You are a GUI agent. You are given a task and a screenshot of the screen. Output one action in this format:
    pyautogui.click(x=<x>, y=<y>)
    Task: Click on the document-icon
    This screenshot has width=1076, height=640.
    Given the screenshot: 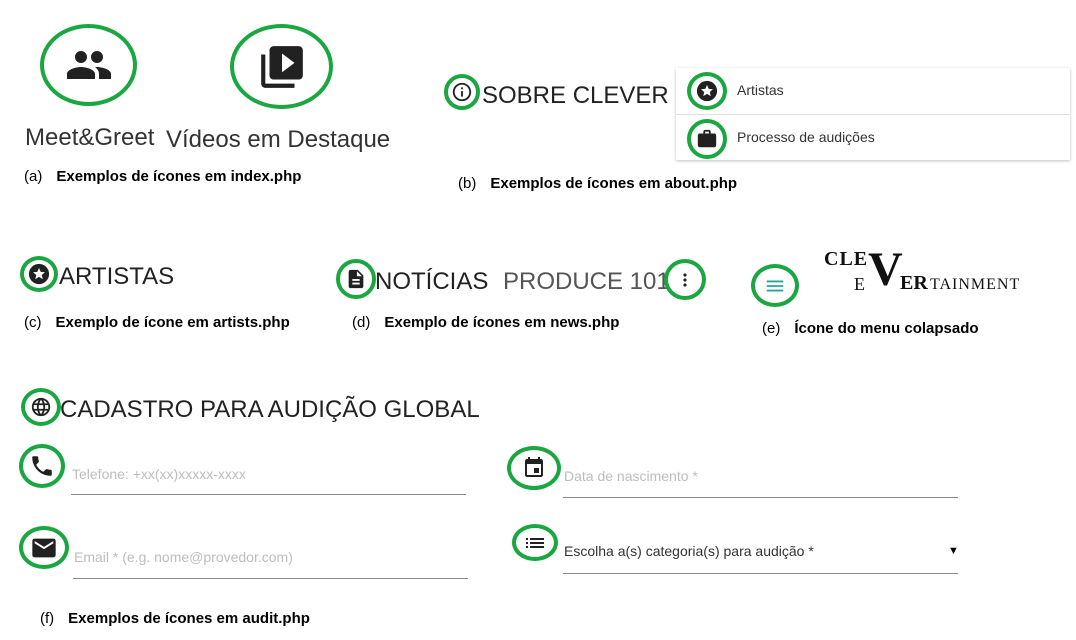 What is the action you would take?
    pyautogui.click(x=356, y=279)
    